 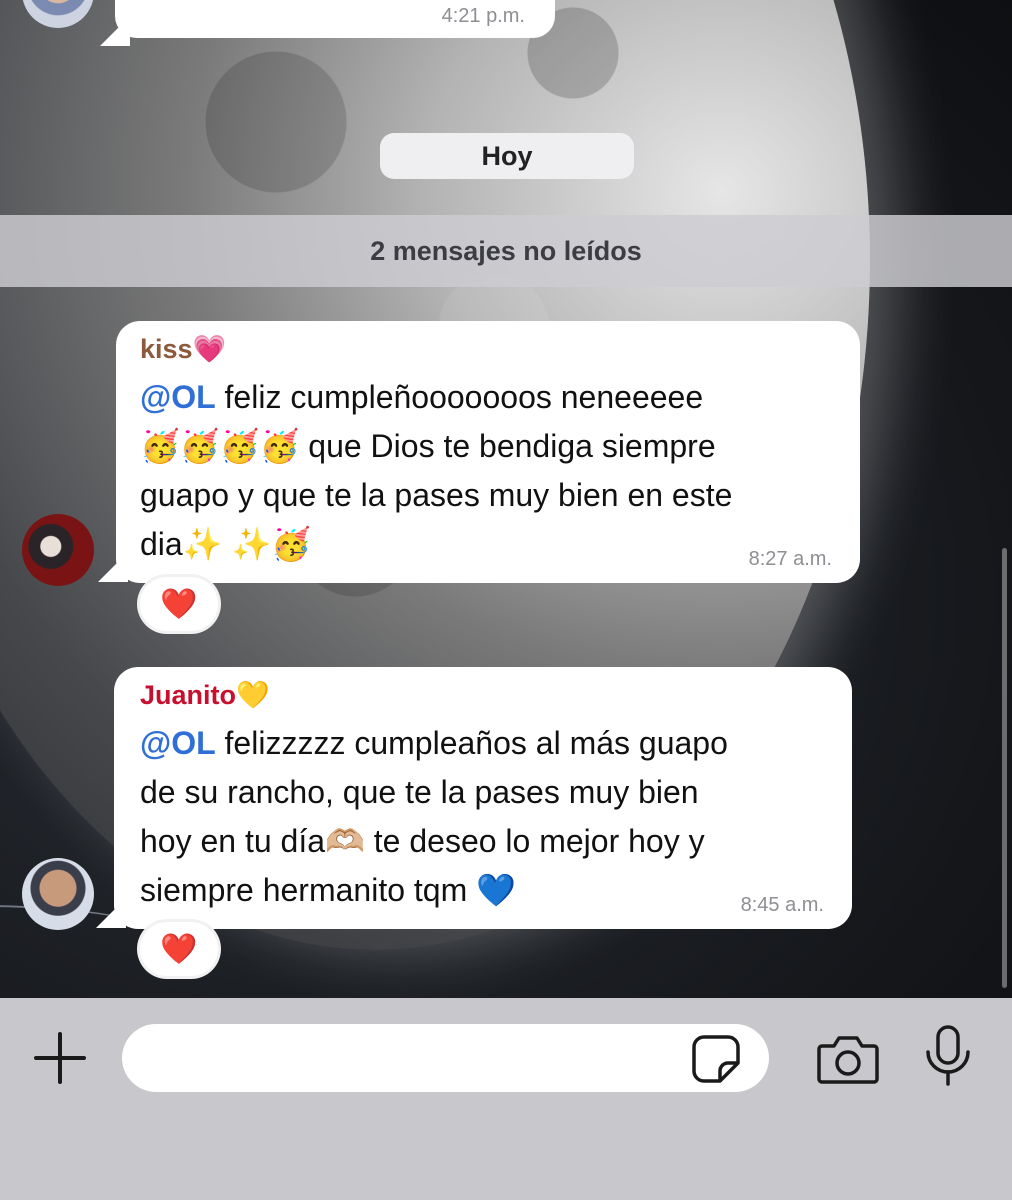 What do you see at coordinates (445, 1058) in the screenshot?
I see `message-input` at bounding box center [445, 1058].